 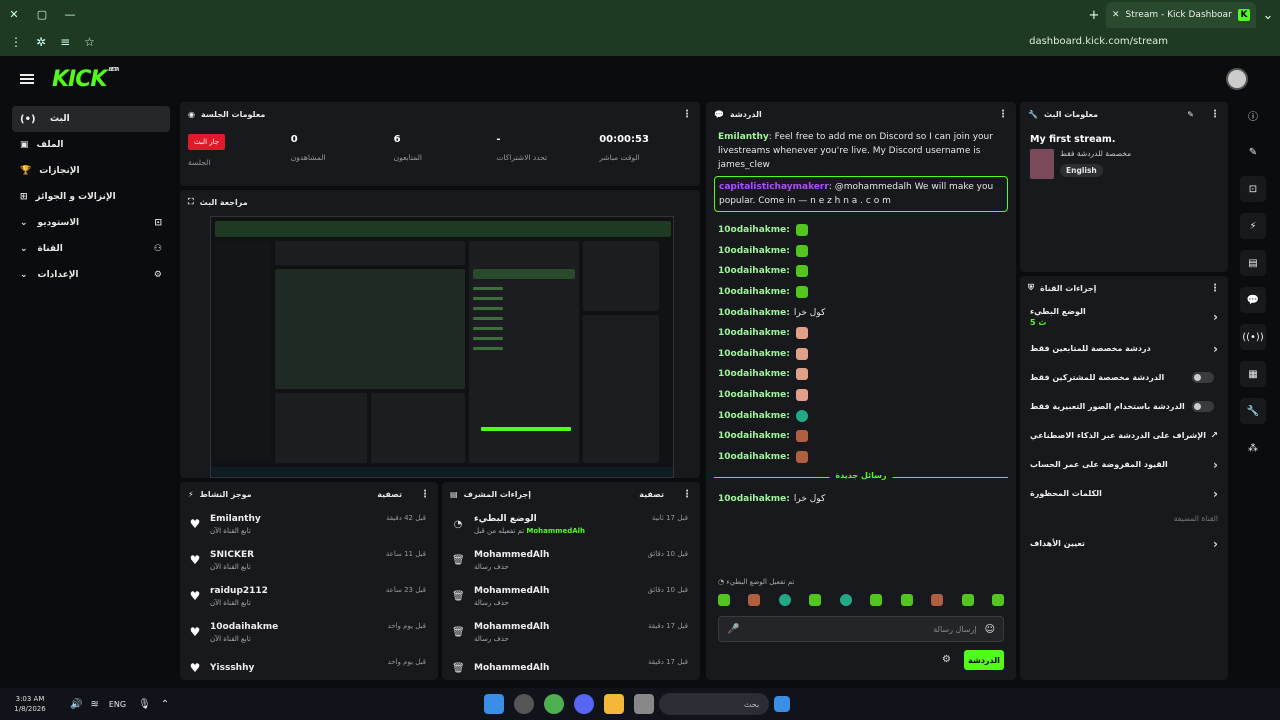 What do you see at coordinates (946, 659) in the screenshot?
I see `chat-settings-gear-icon: ⚙` at bounding box center [946, 659].